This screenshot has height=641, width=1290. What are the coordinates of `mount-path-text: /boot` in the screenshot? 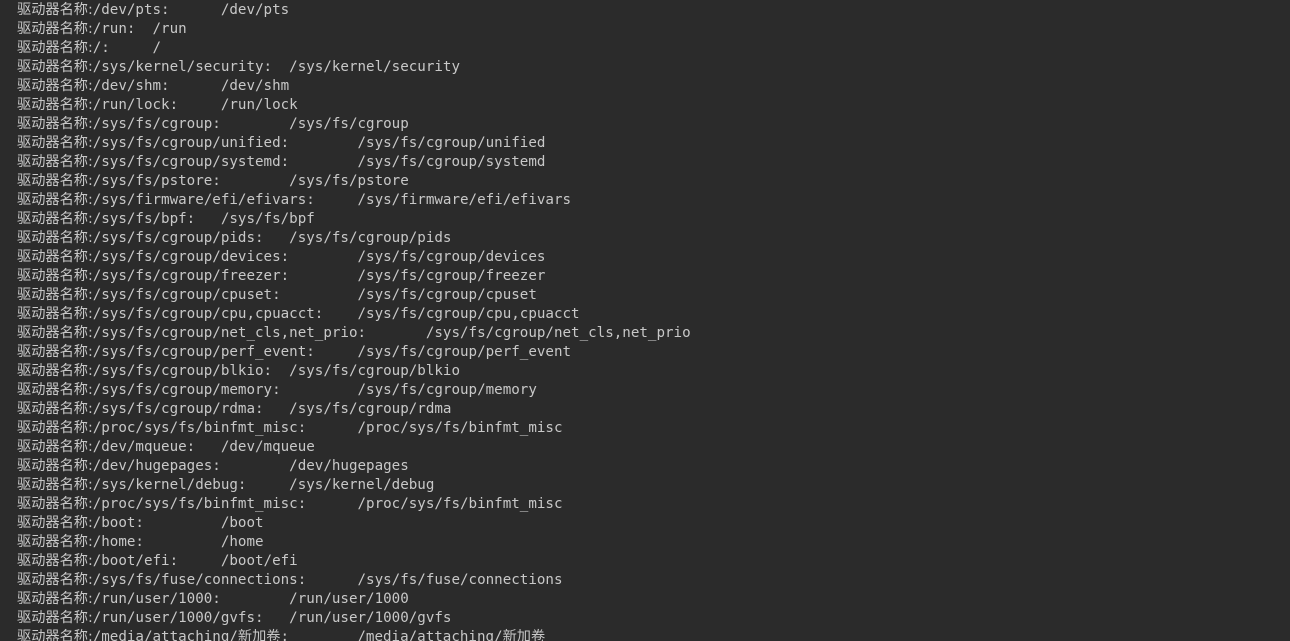 It's located at (178, 523).